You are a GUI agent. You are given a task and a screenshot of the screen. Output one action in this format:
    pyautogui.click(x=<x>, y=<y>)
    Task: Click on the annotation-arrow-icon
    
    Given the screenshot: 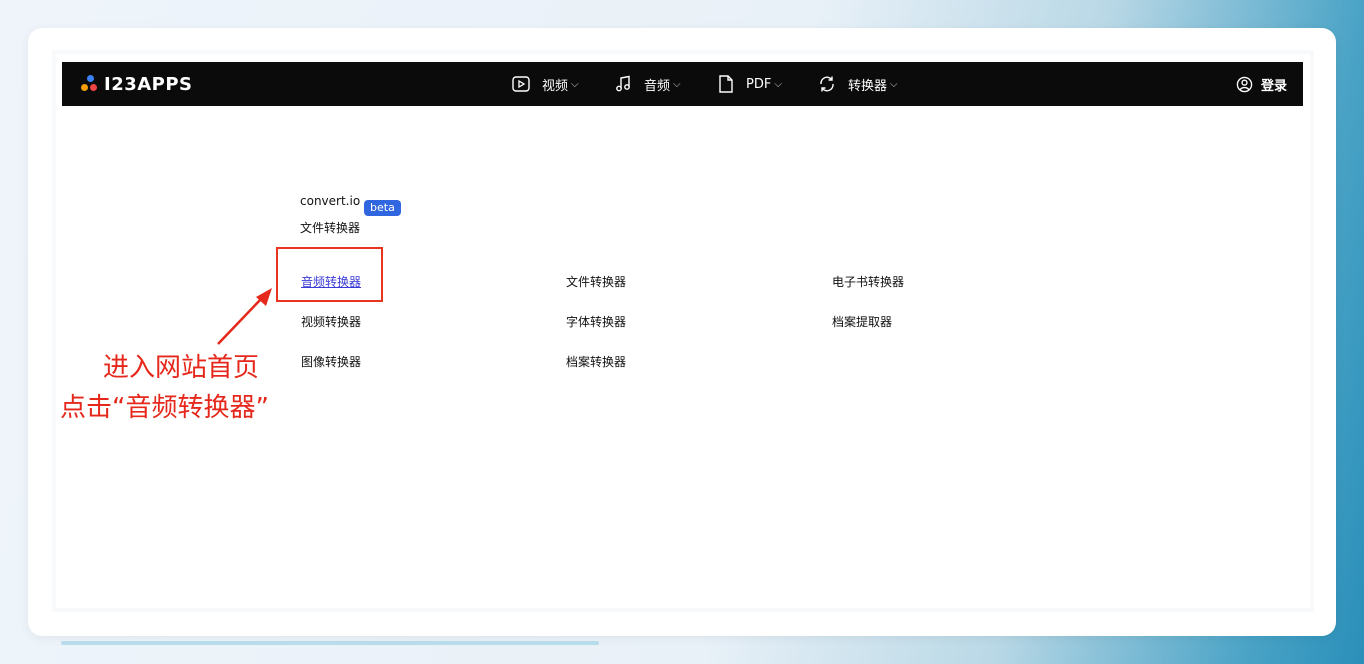 What is the action you would take?
    pyautogui.click(x=244, y=316)
    